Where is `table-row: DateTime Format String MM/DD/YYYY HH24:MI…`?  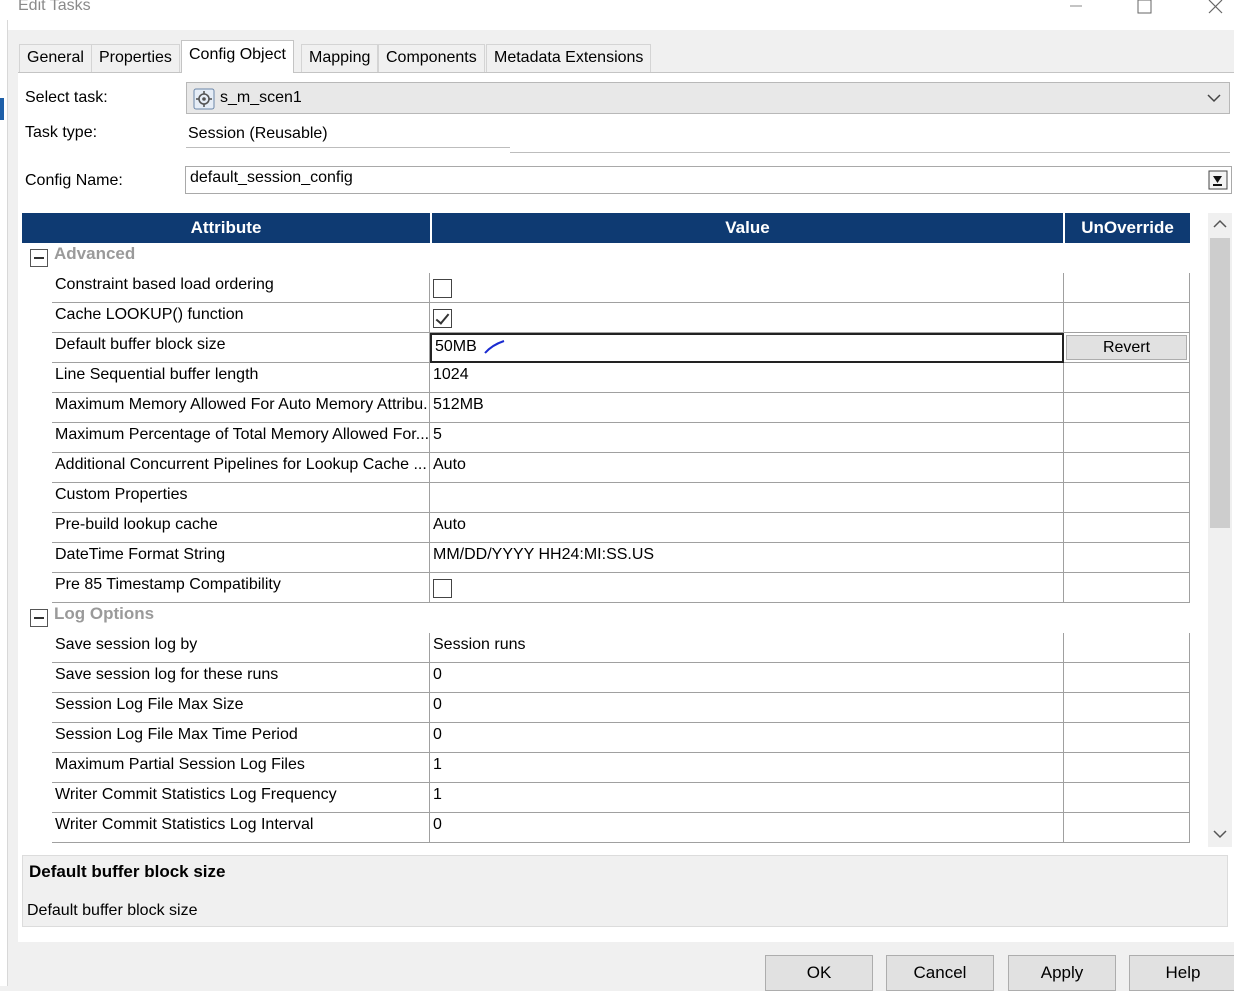 table-row: DateTime Format String MM/DD/YYYY HH24:MI… is located at coordinates (606, 558).